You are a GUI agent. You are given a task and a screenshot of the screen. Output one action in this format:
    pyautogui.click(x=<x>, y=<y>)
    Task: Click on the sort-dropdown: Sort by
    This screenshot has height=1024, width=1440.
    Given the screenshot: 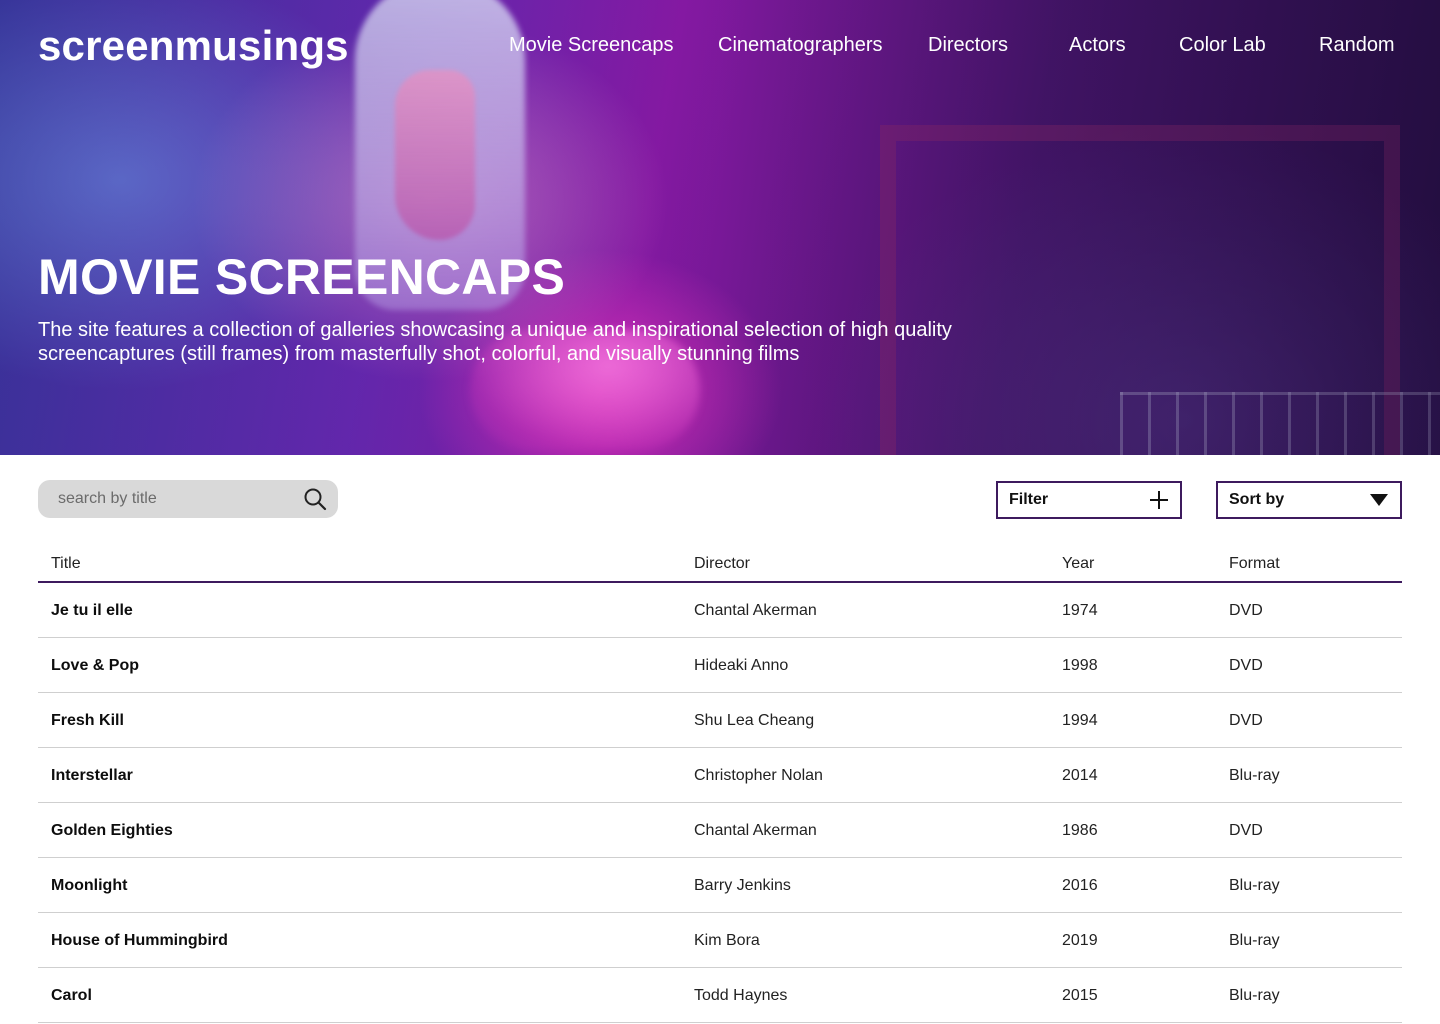 What is the action you would take?
    pyautogui.click(x=1309, y=500)
    